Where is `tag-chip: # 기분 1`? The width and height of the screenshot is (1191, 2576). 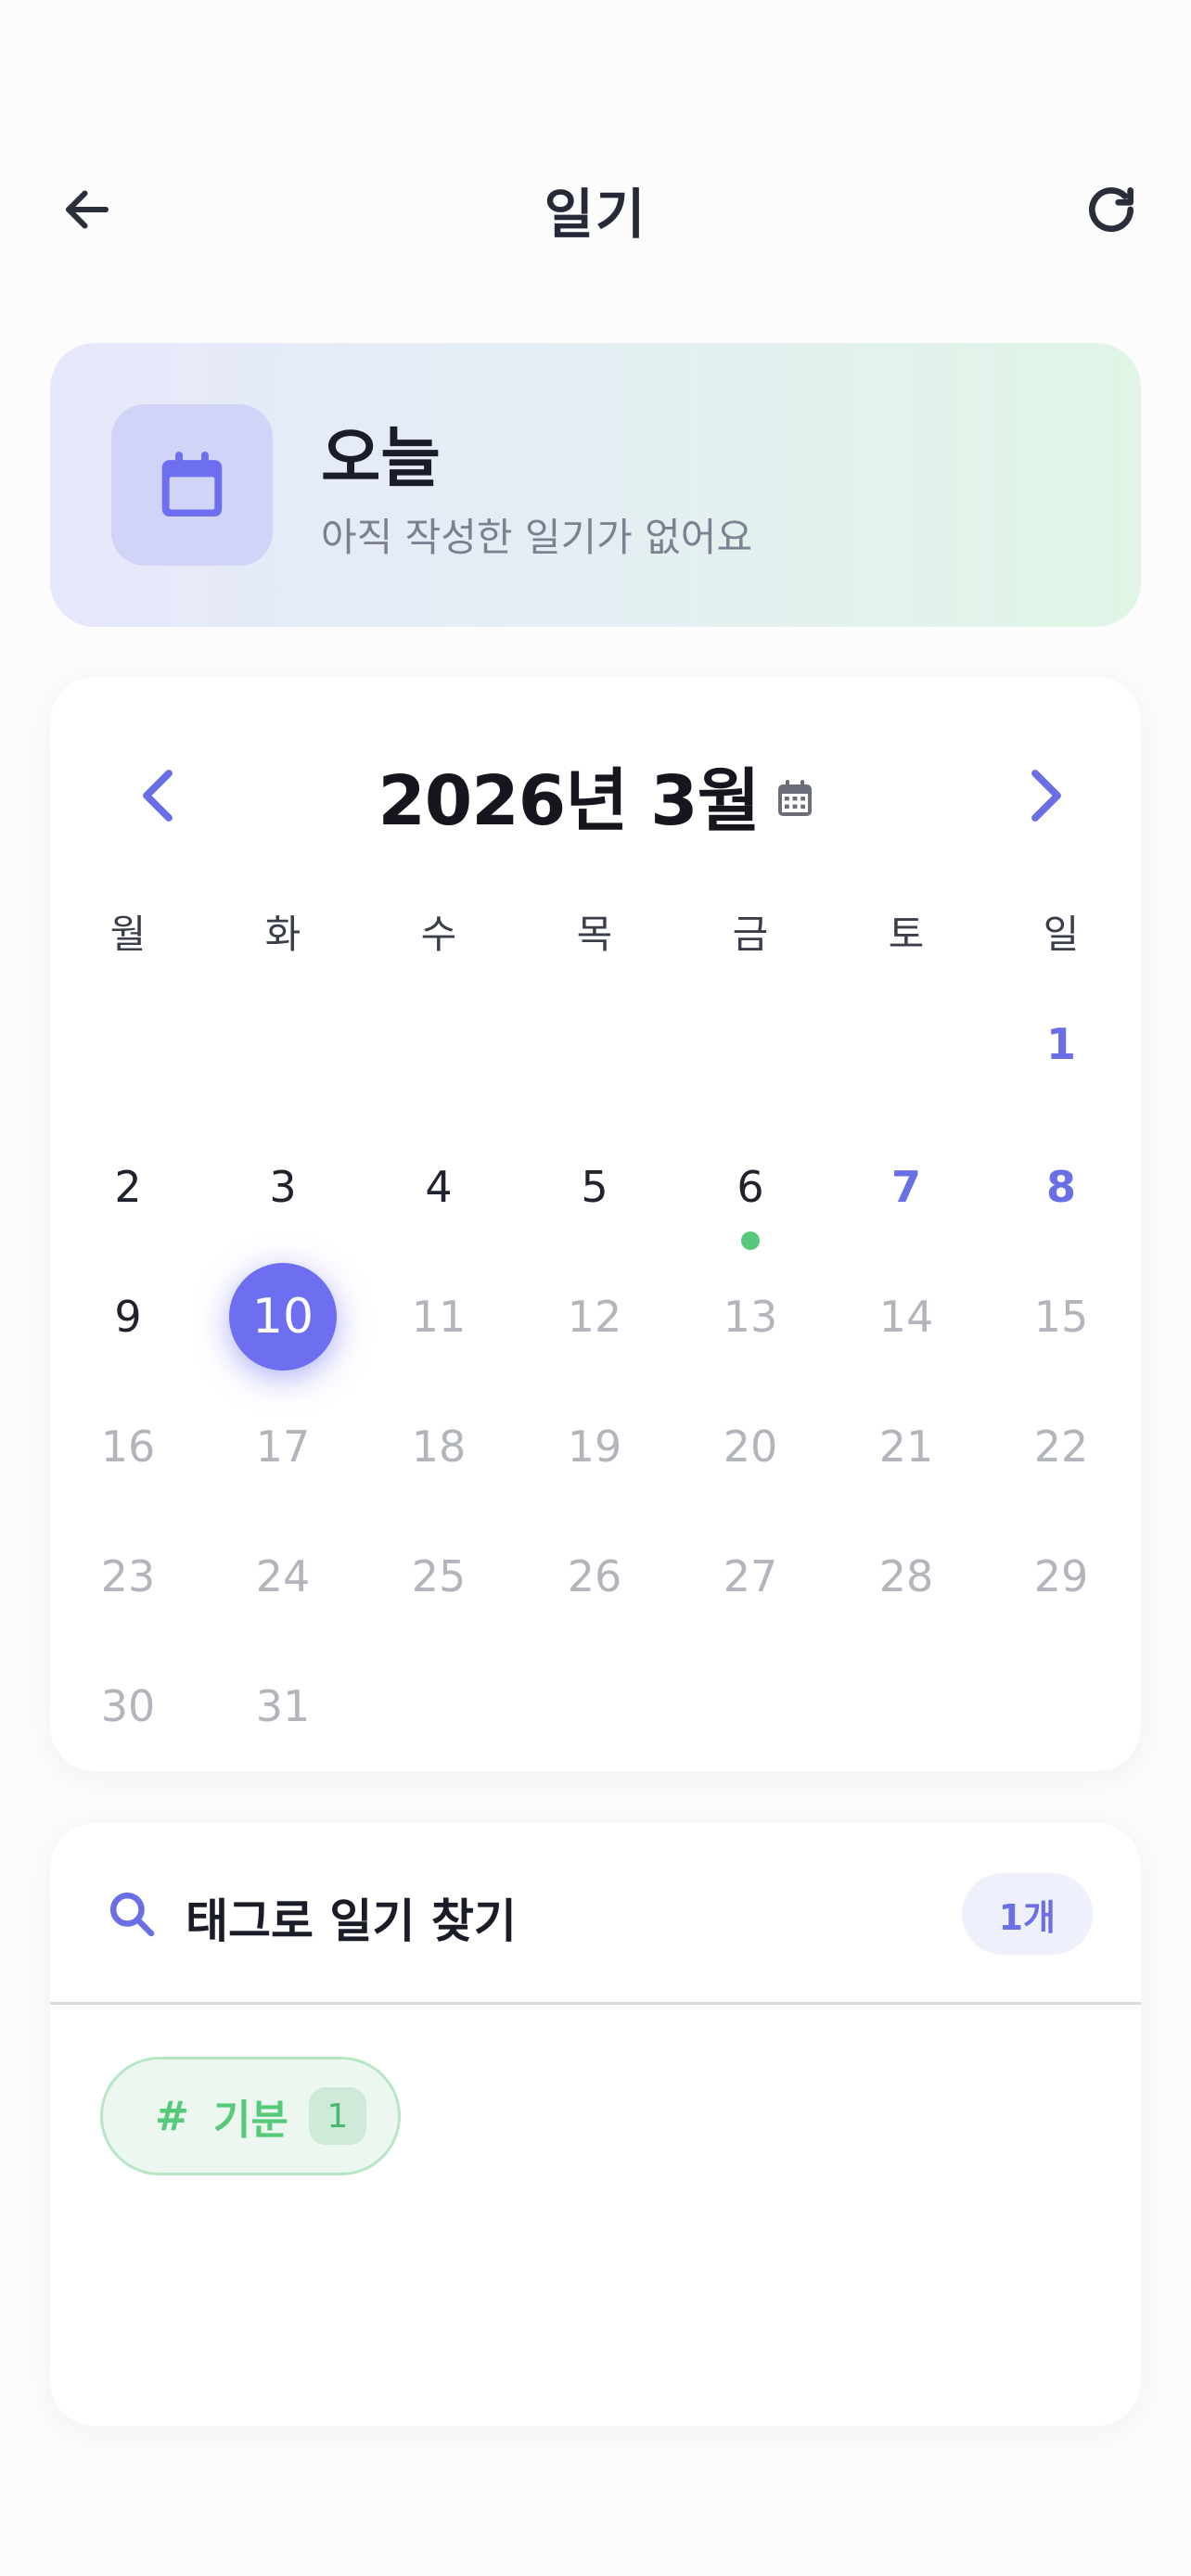 tag-chip: # 기분 1 is located at coordinates (250, 2116).